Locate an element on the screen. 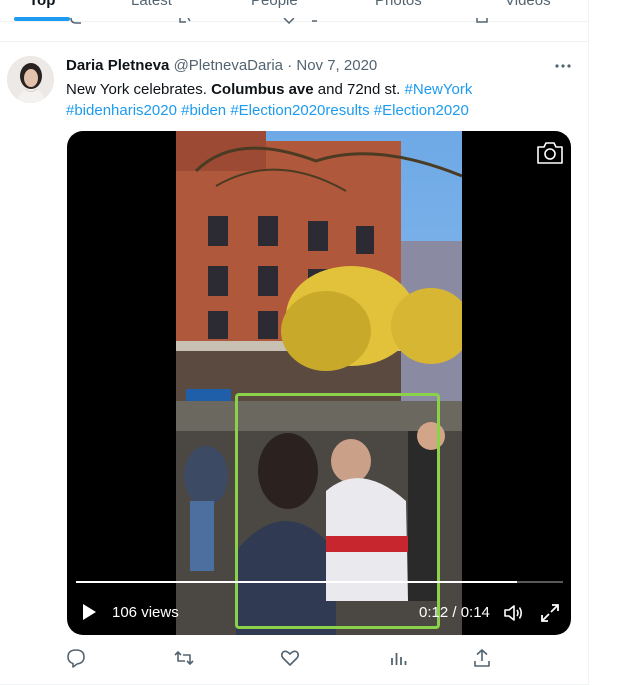  camera-button is located at coordinates (550, 153).